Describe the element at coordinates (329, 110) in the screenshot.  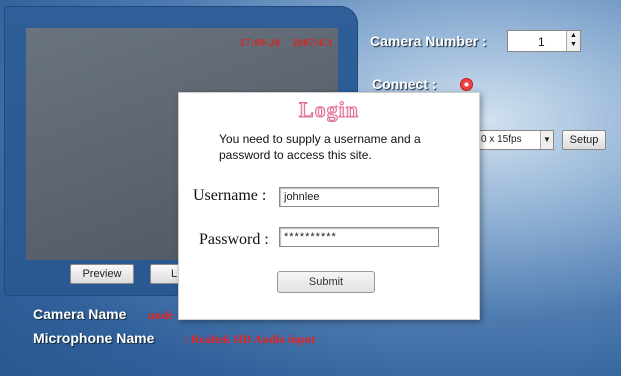
I see `login-title: Login` at that location.